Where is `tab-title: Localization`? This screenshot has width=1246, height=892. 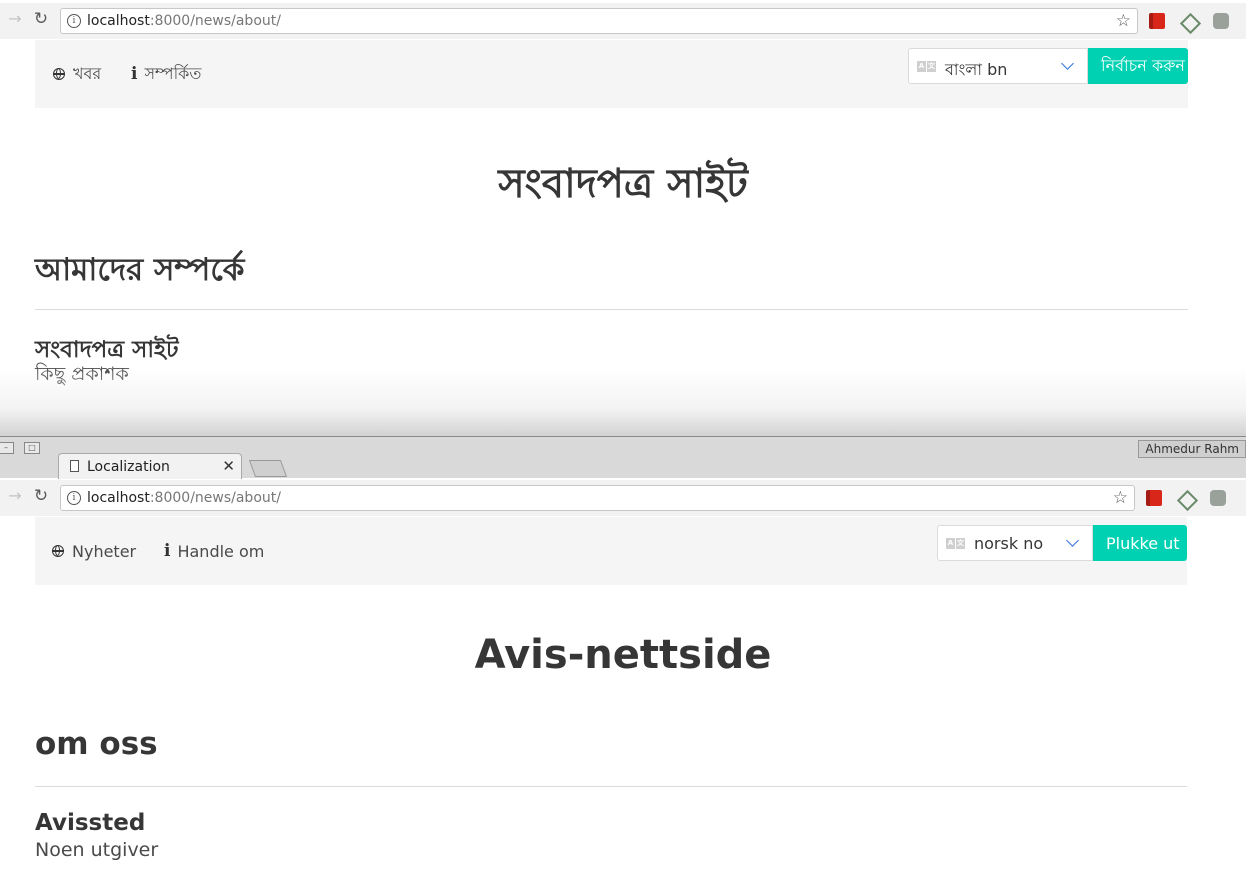
tab-title: Localization is located at coordinates (128, 467).